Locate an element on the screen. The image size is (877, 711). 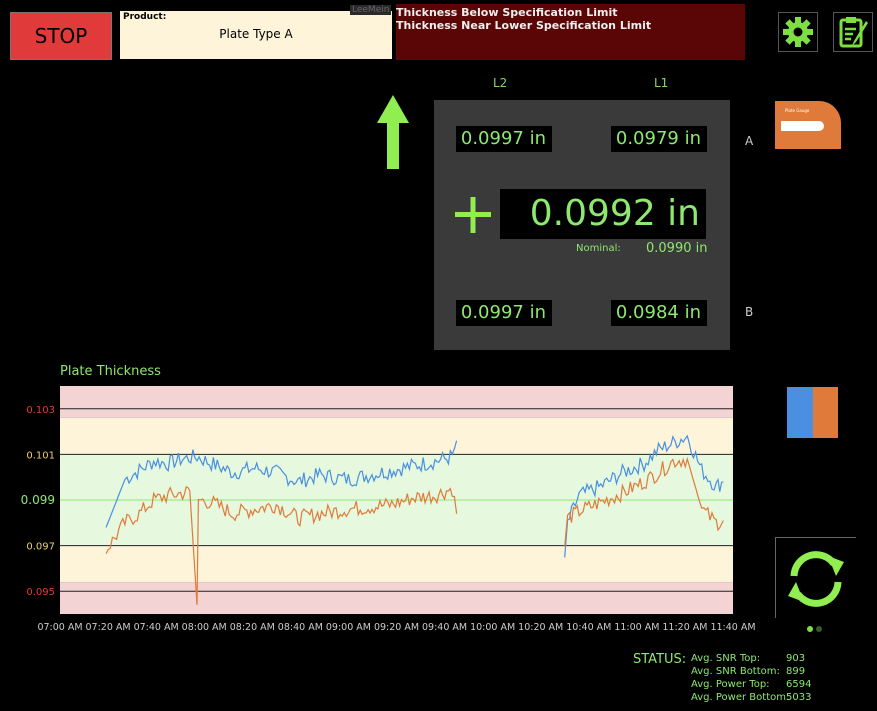
status-power-bottom-label: Avg. Power Bottom: is located at coordinates (740, 697).